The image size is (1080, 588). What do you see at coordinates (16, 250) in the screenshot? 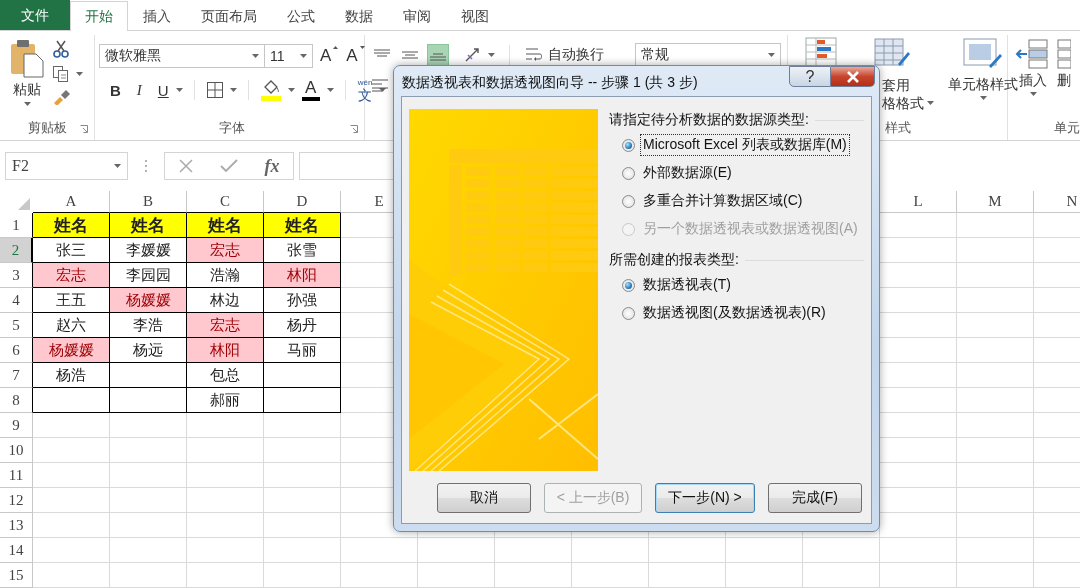
I see `row-header: 2` at bounding box center [16, 250].